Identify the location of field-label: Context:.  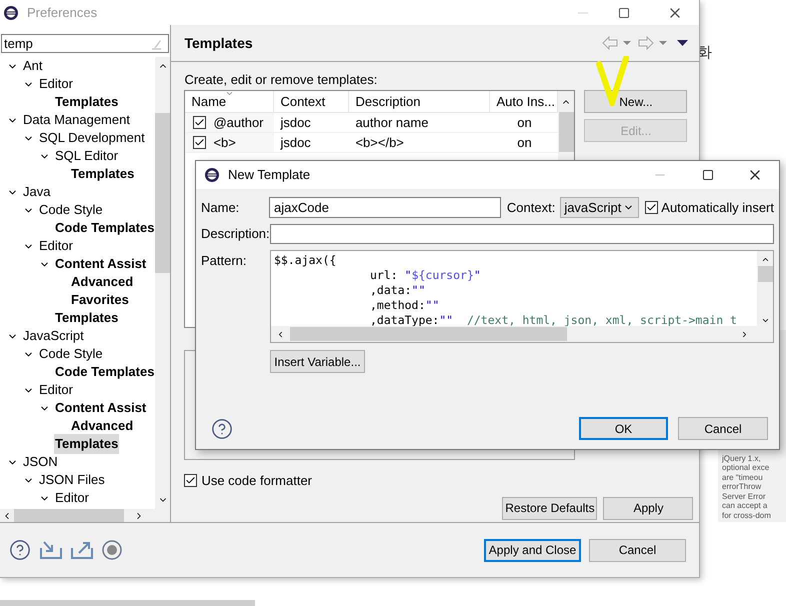
(531, 207).